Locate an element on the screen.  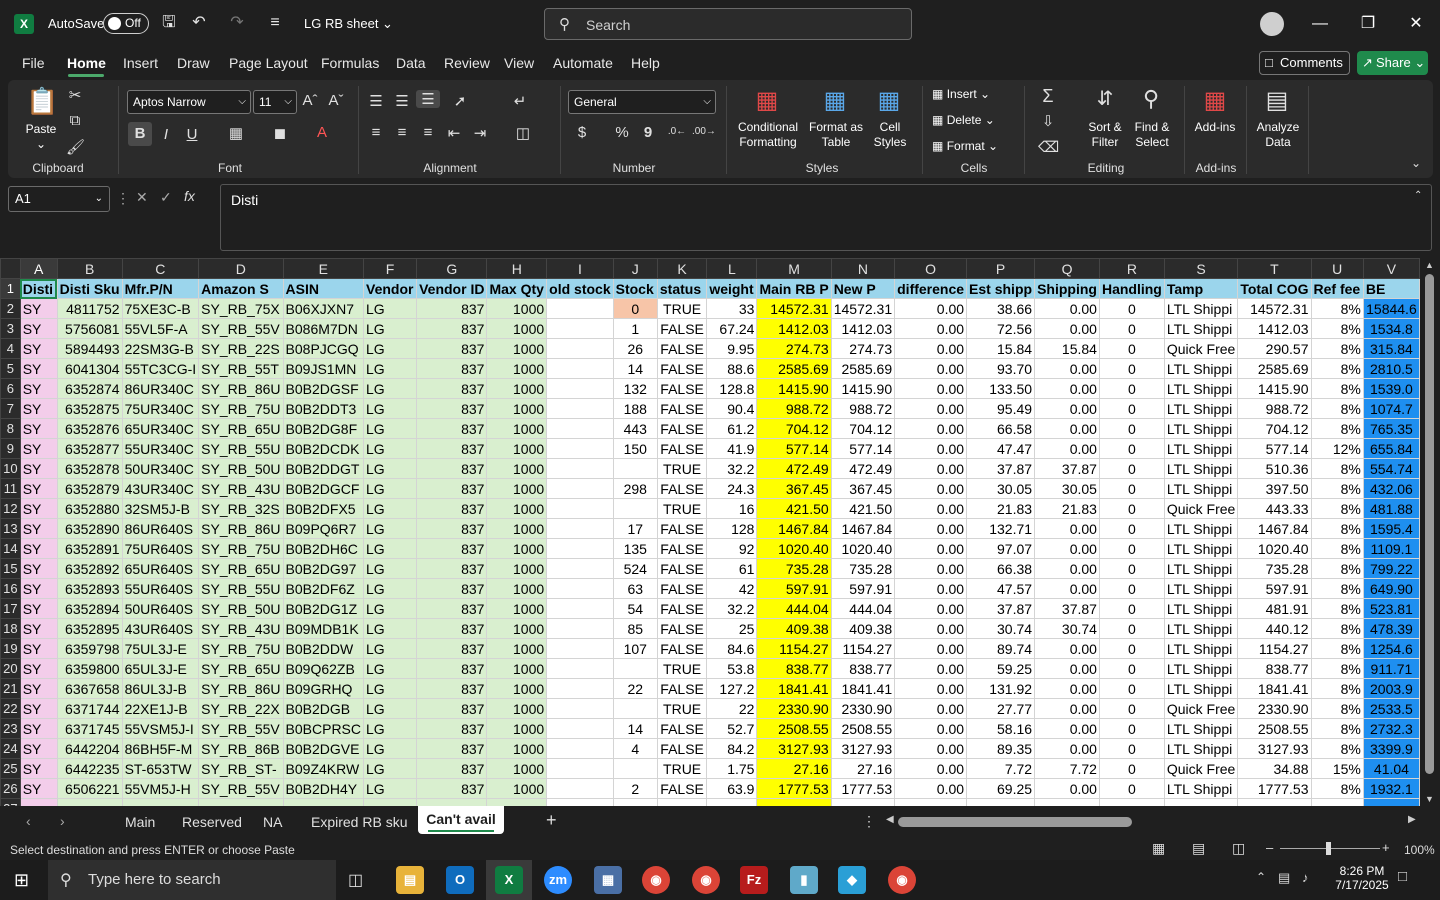
cell: B06XJXN7 is located at coordinates (323, 308).